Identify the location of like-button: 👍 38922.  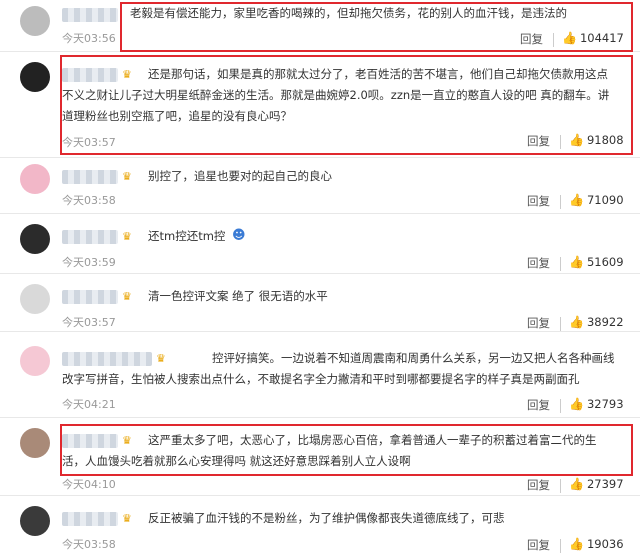
(596, 322).